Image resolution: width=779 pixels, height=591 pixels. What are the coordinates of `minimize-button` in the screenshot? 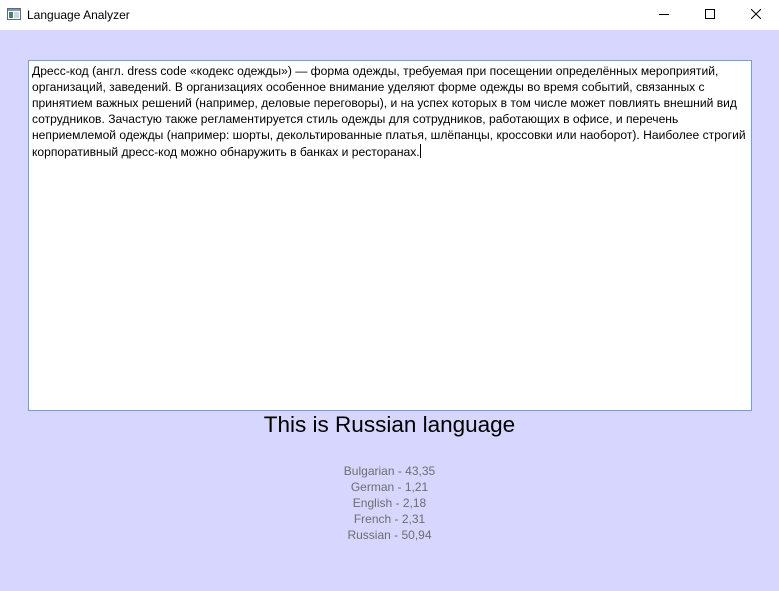 It's located at (664, 15).